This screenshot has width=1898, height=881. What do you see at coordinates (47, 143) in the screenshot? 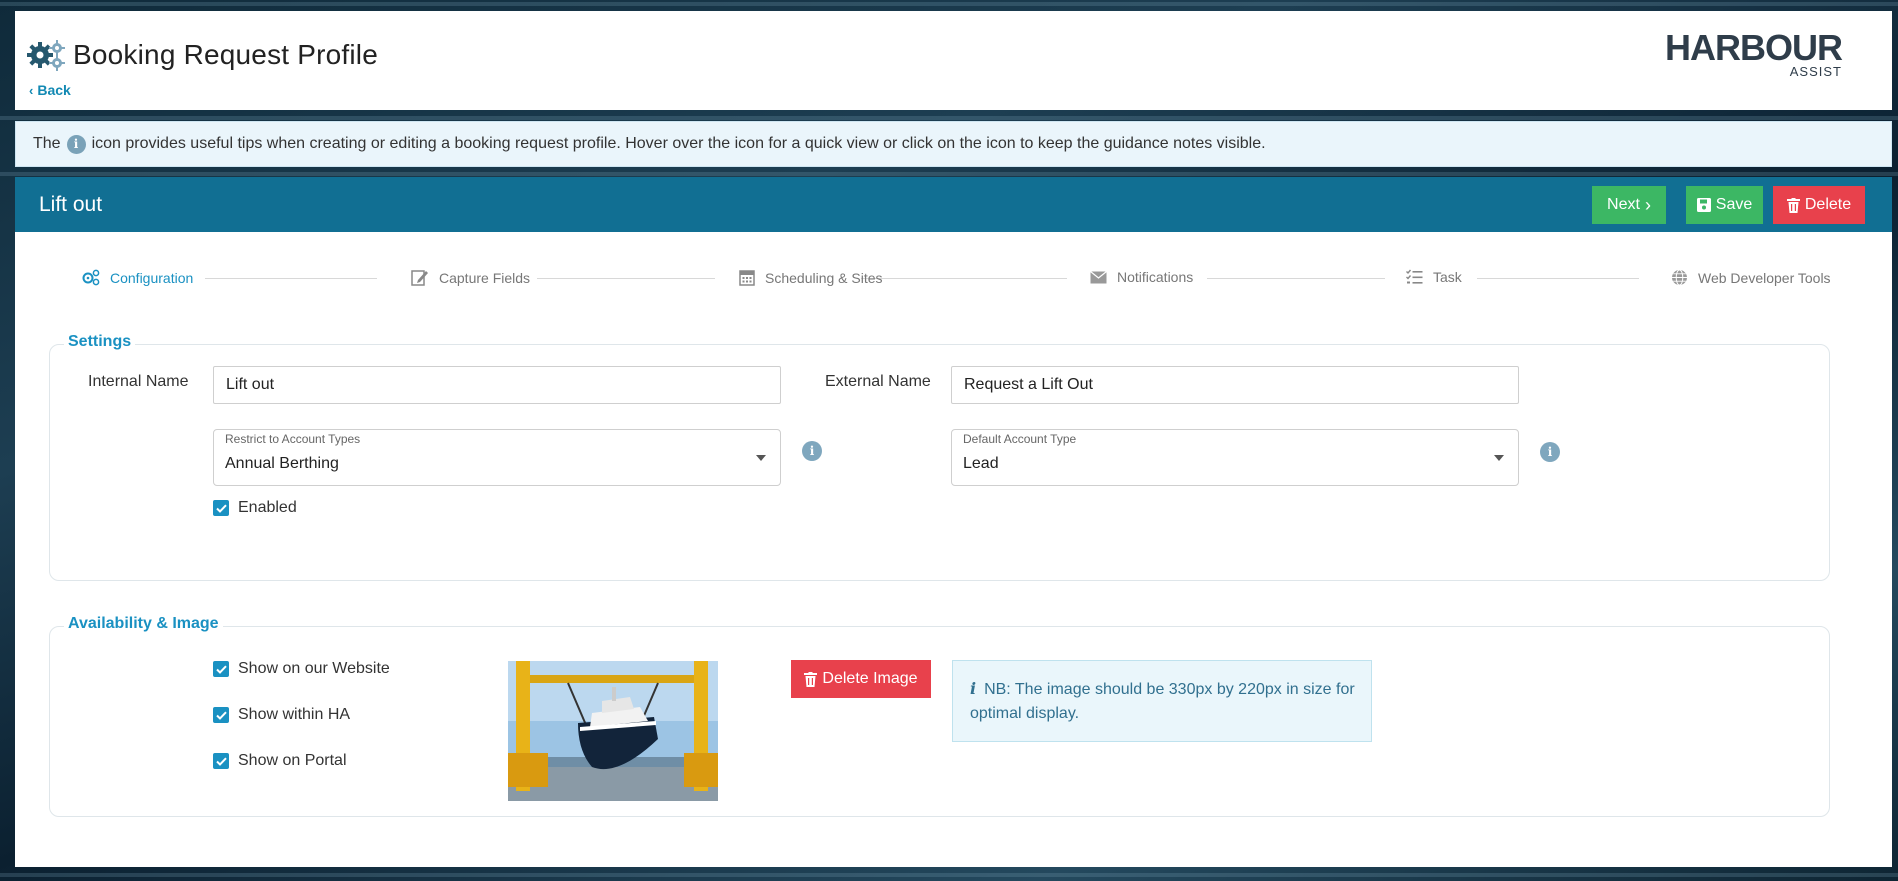
I see `banner-text-before: The` at bounding box center [47, 143].